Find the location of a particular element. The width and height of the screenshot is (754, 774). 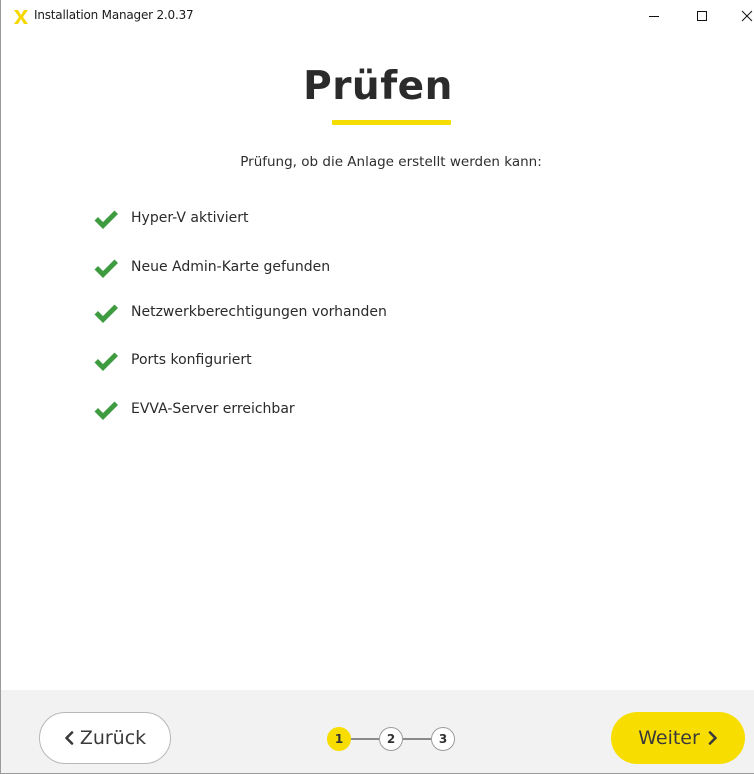

minimize-button is located at coordinates (654, 15).